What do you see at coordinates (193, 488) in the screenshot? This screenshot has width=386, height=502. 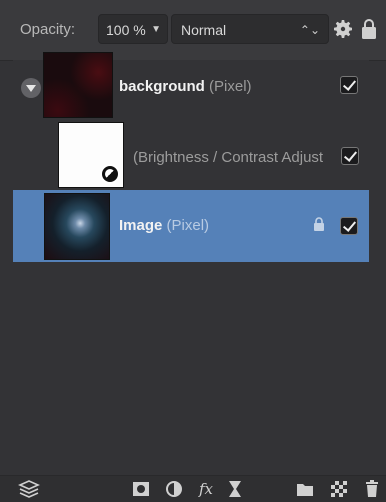 I see `layers-bottom-toolbar: fx` at bounding box center [193, 488].